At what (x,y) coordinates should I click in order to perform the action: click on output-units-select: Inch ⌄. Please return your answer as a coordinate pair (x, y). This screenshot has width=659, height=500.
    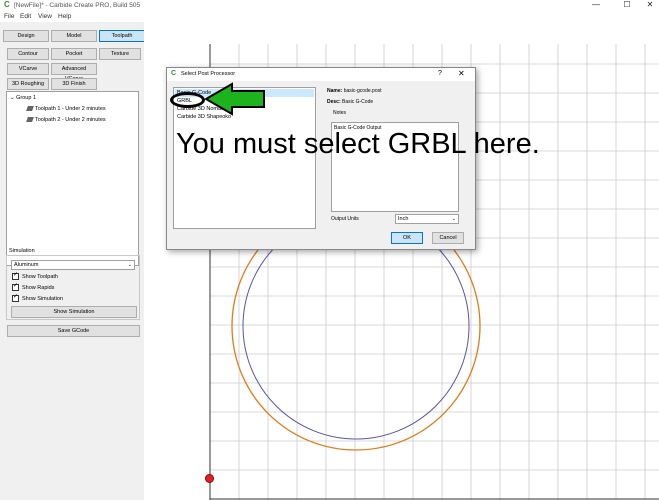
    Looking at the image, I should click on (427, 219).